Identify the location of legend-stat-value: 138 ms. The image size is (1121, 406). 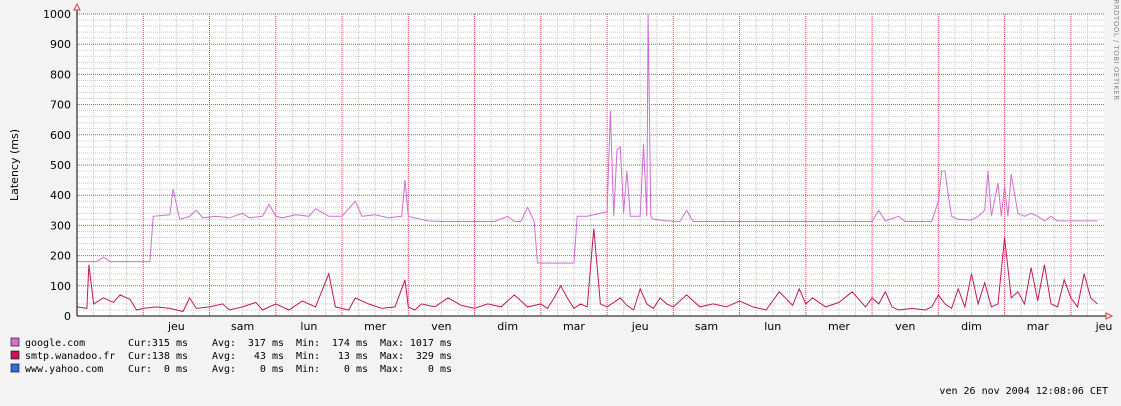
(170, 356).